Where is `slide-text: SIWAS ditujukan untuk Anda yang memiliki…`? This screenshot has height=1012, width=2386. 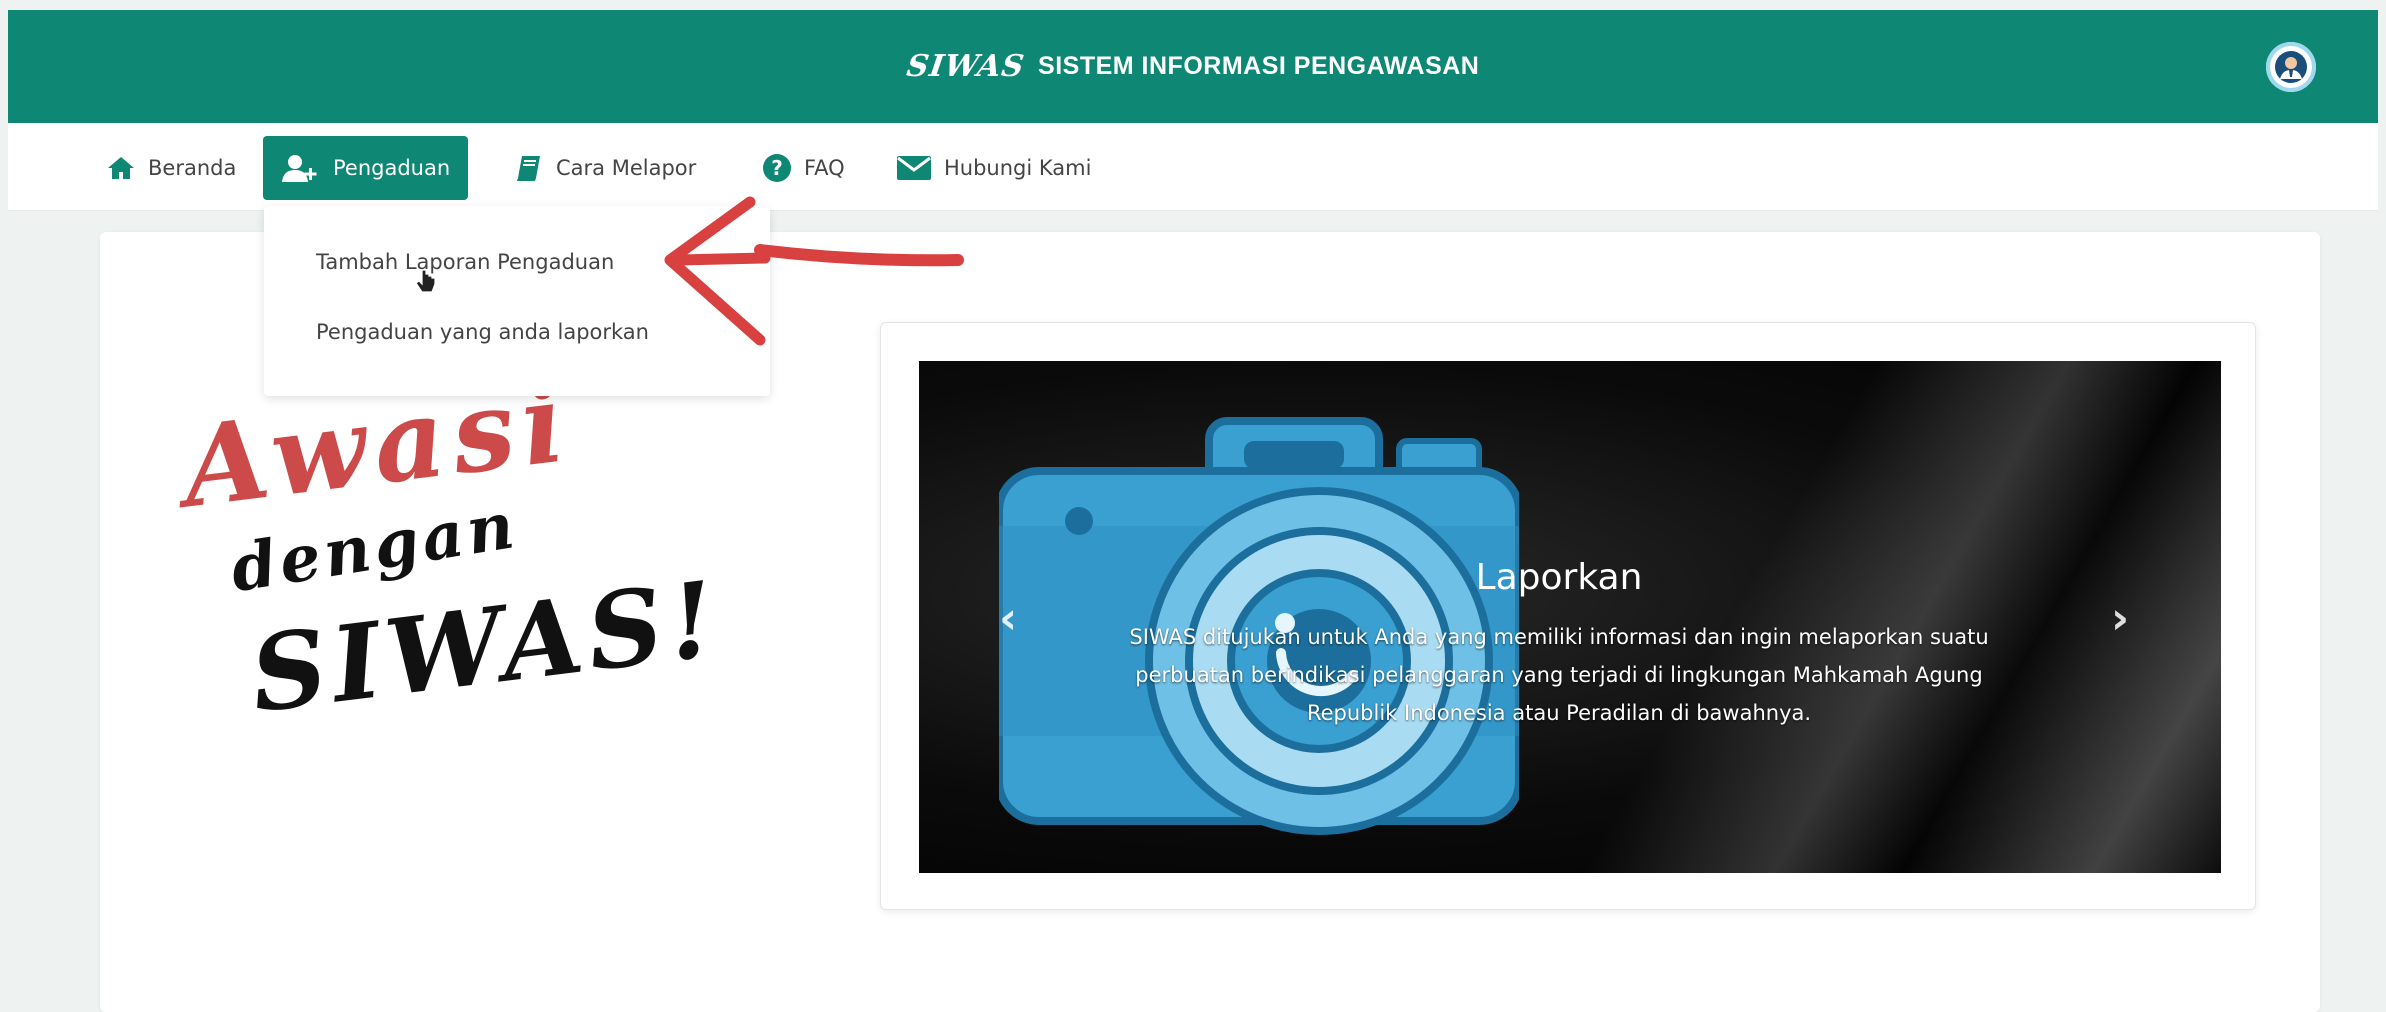 slide-text: SIWAS ditujukan untuk Anda yang memiliki… is located at coordinates (1559, 675).